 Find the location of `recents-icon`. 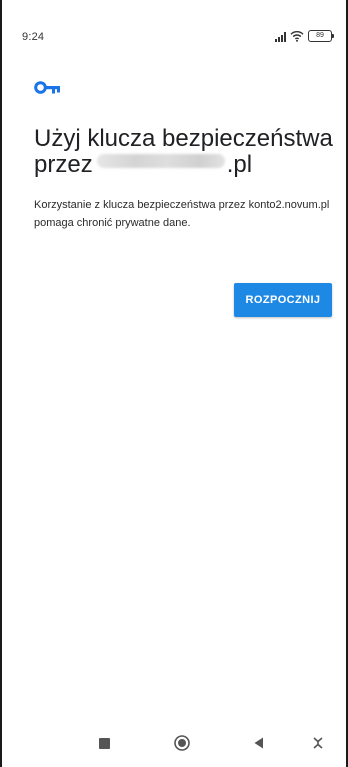

recents-icon is located at coordinates (104, 743).